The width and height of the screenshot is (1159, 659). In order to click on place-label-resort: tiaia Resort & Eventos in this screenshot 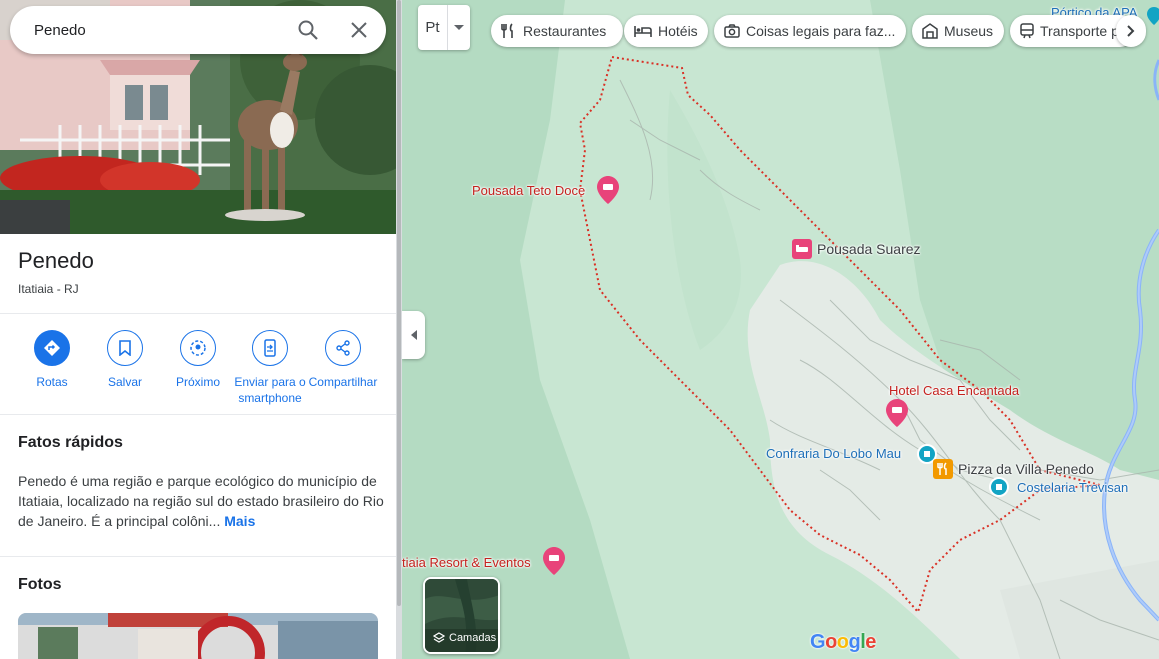, I will do `click(466, 562)`.